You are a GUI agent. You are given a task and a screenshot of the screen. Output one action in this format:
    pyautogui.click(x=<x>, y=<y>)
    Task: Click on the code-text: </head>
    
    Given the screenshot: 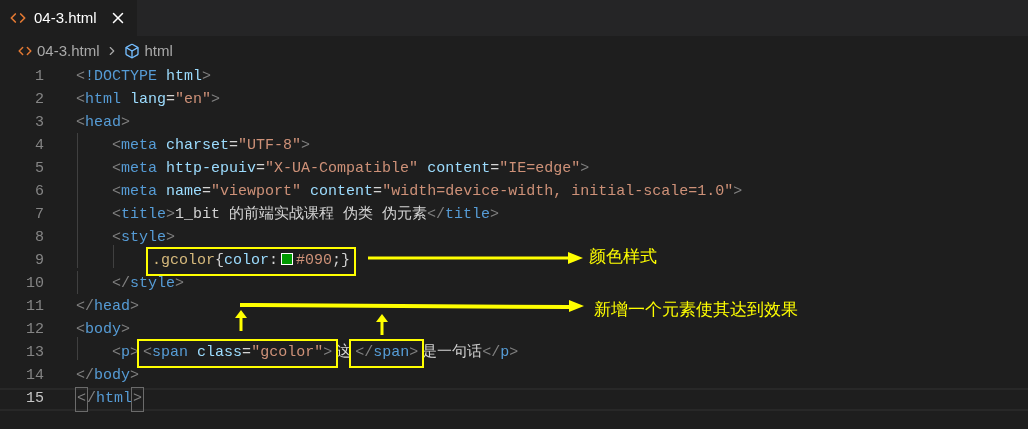 What is the action you would take?
    pyautogui.click(x=108, y=307)
    